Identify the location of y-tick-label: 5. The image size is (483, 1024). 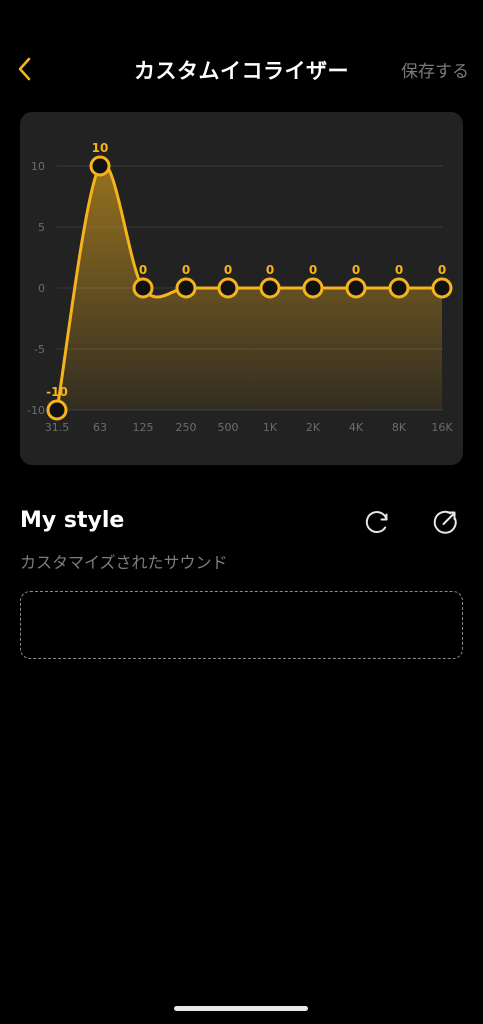
(41, 227).